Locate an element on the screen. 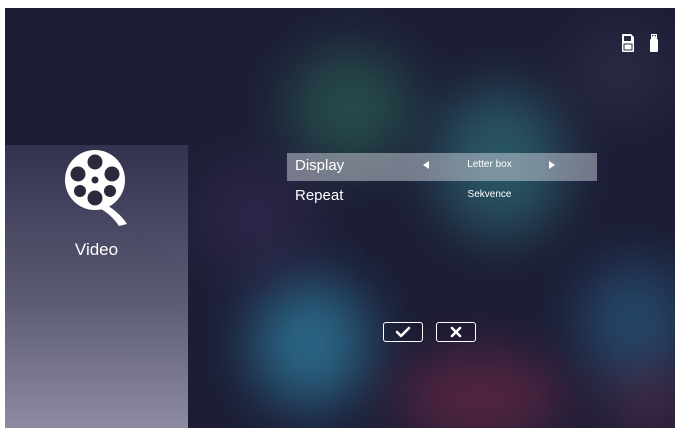 This screenshot has width=678, height=428. setting-value: Letter box is located at coordinates (489, 164).